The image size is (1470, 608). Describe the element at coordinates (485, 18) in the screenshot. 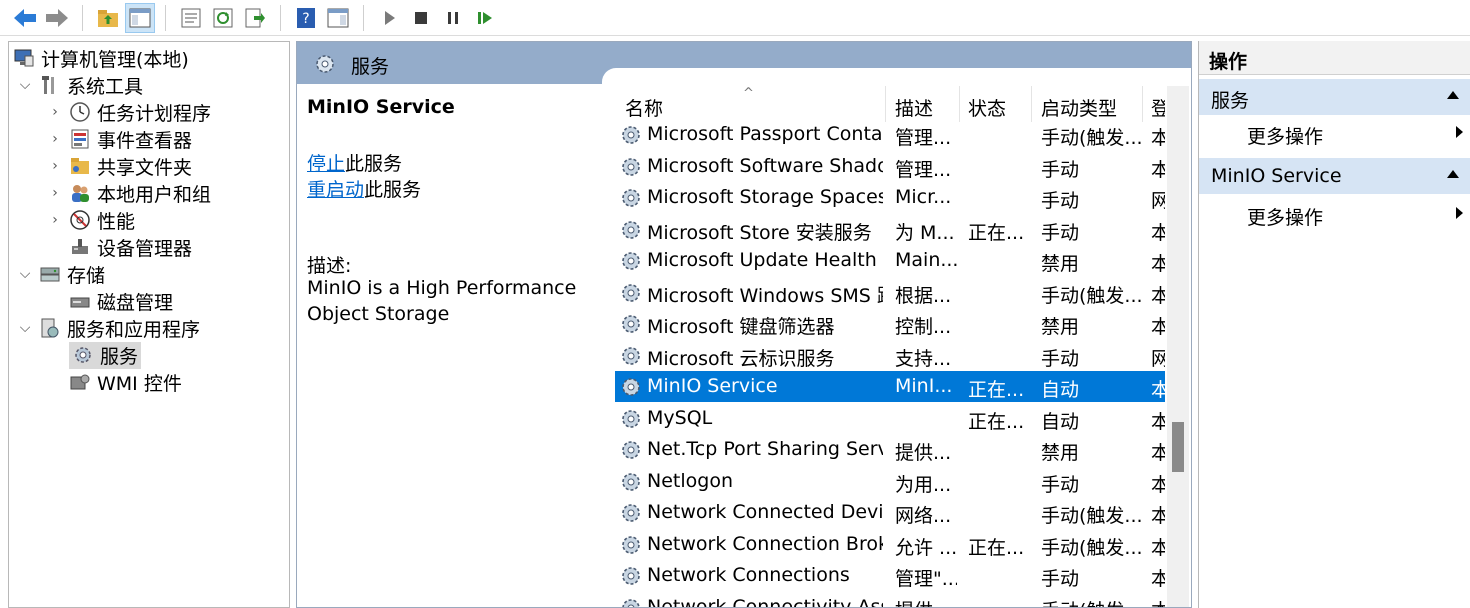

I see `resume-icon` at that location.